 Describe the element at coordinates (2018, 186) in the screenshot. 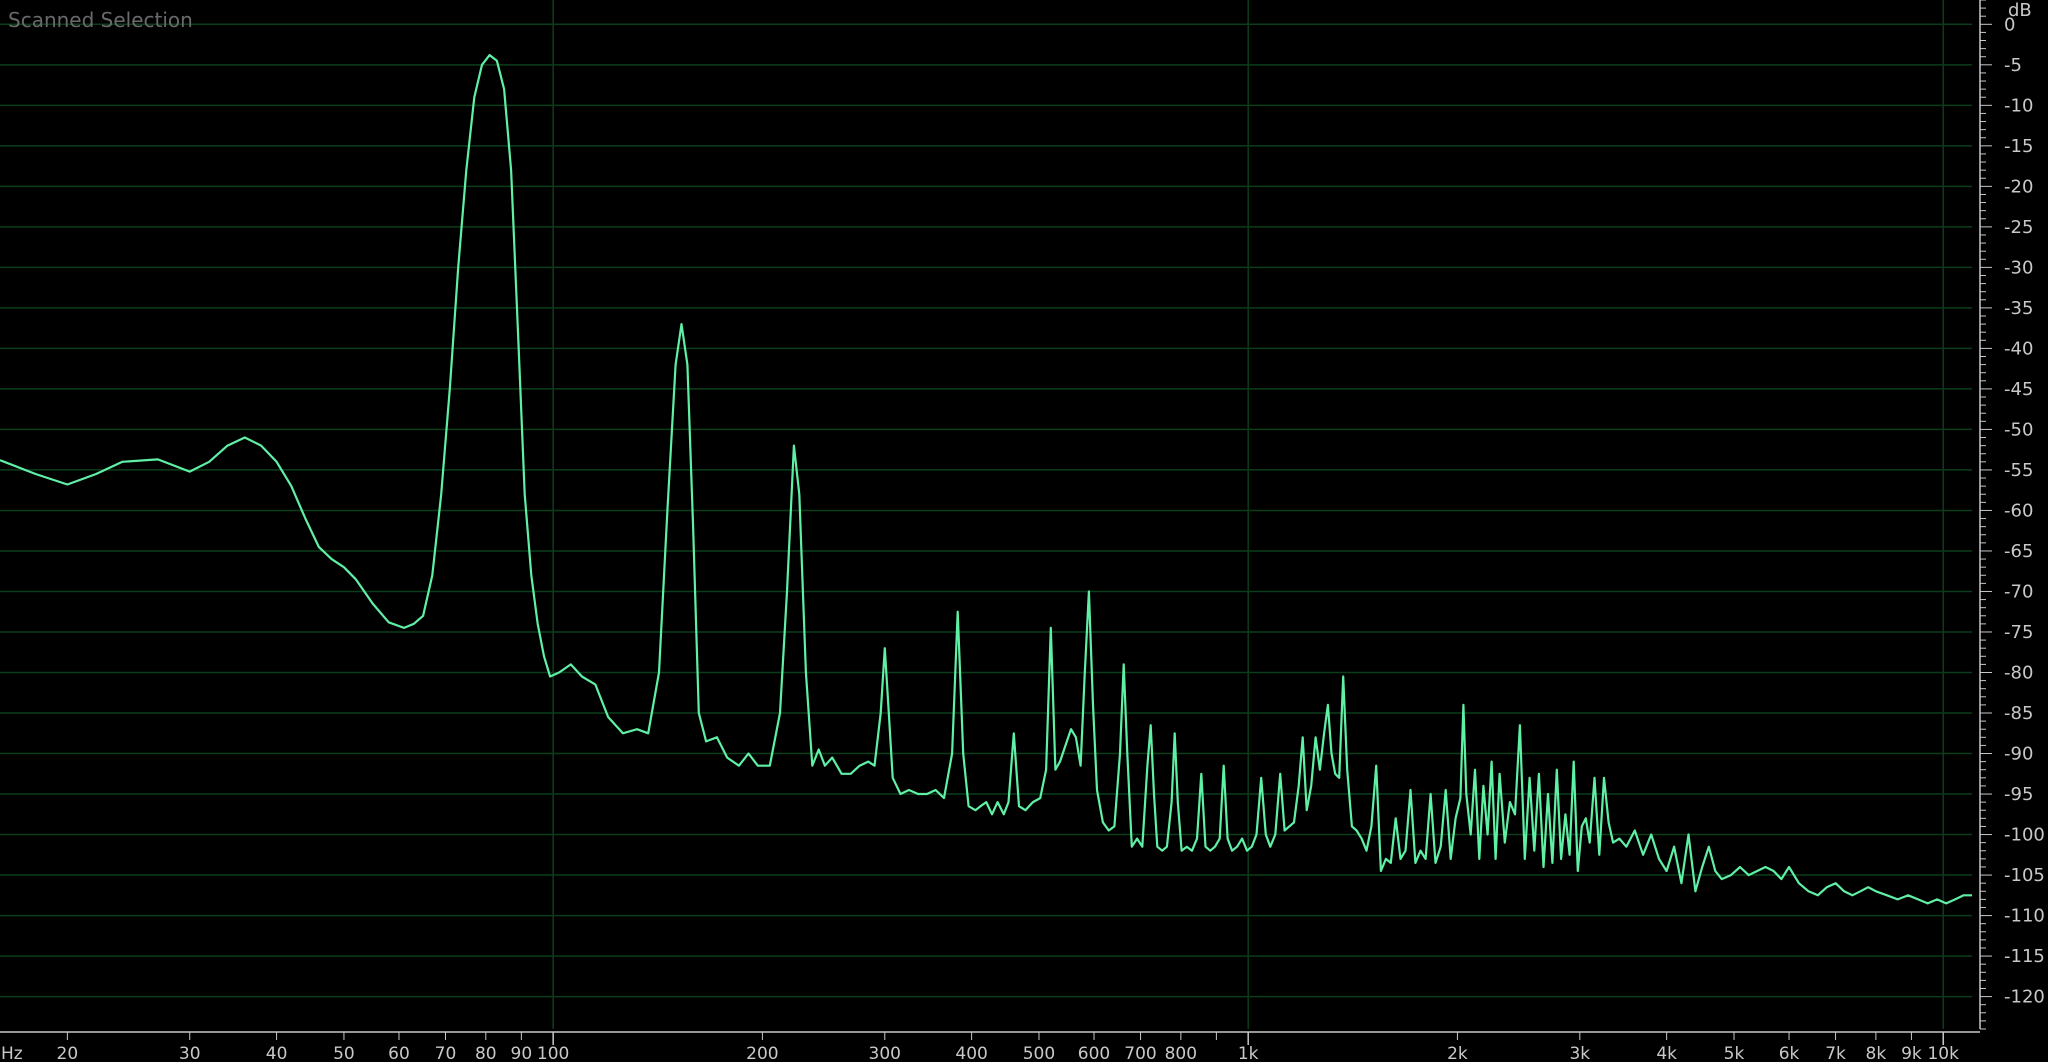

I see `db-tick-label: -20` at that location.